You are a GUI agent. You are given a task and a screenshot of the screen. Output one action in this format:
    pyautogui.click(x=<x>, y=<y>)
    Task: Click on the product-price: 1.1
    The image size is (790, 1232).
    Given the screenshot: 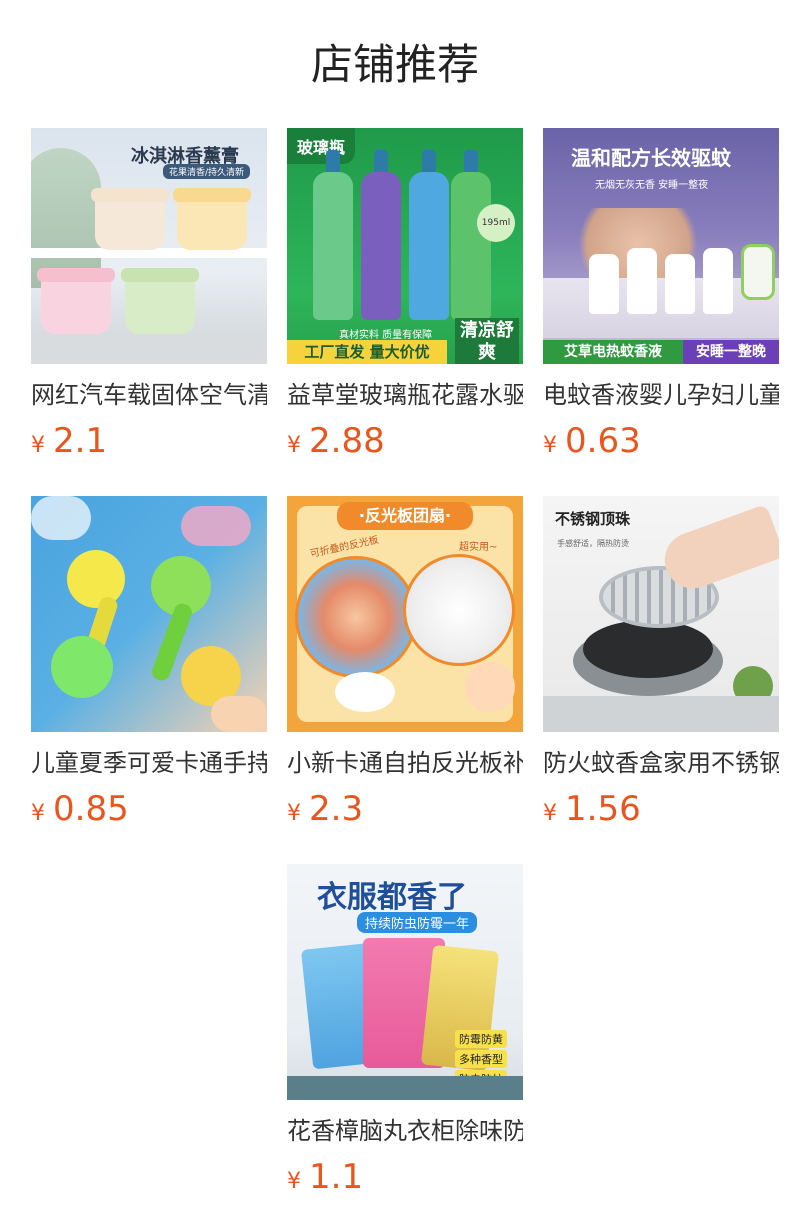 What is the action you would take?
    pyautogui.click(x=336, y=1177)
    